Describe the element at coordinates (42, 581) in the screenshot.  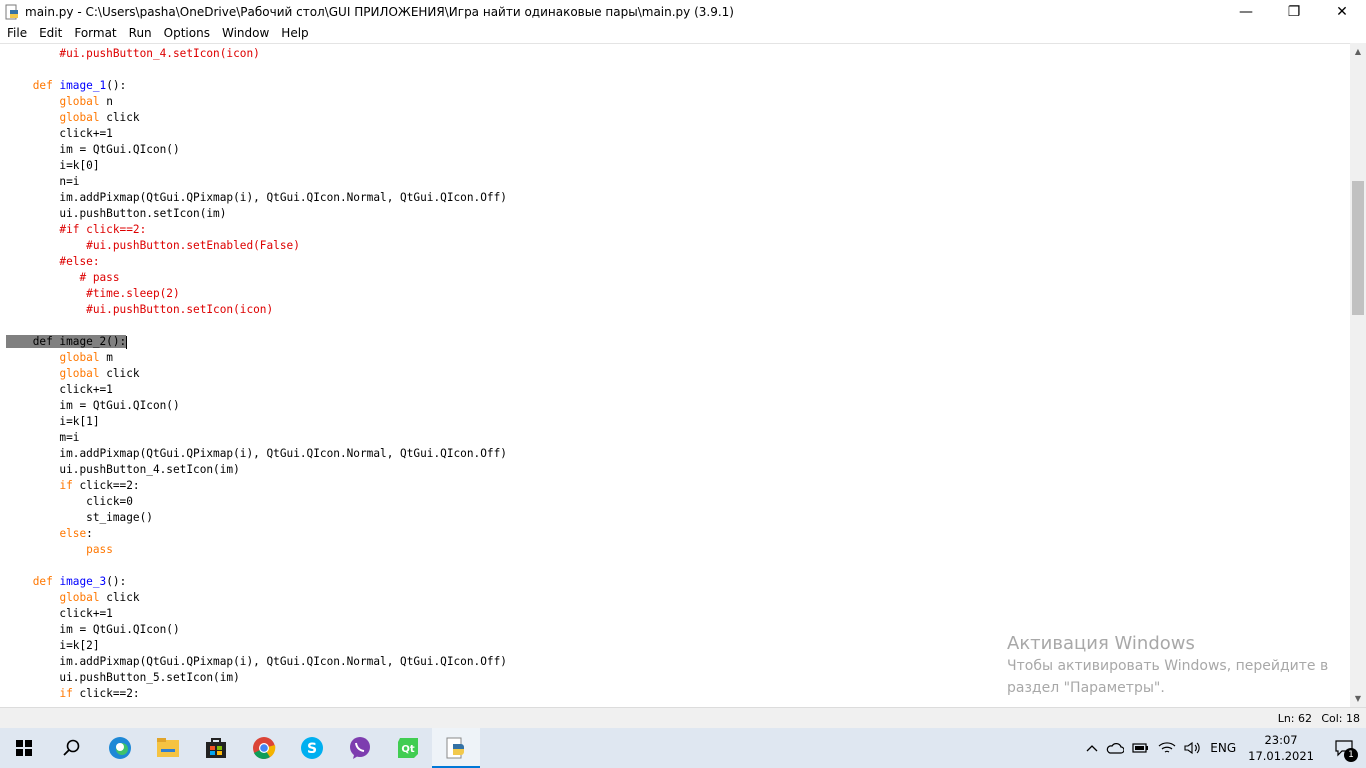
I see `code-token: def` at that location.